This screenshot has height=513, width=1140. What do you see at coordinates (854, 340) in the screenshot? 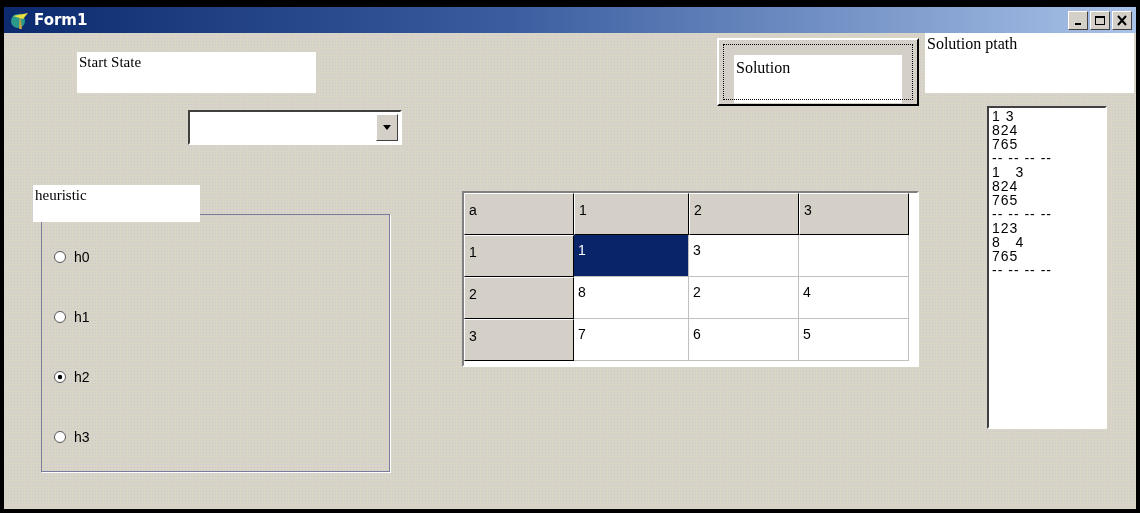
I see `grid-cell: 5` at bounding box center [854, 340].